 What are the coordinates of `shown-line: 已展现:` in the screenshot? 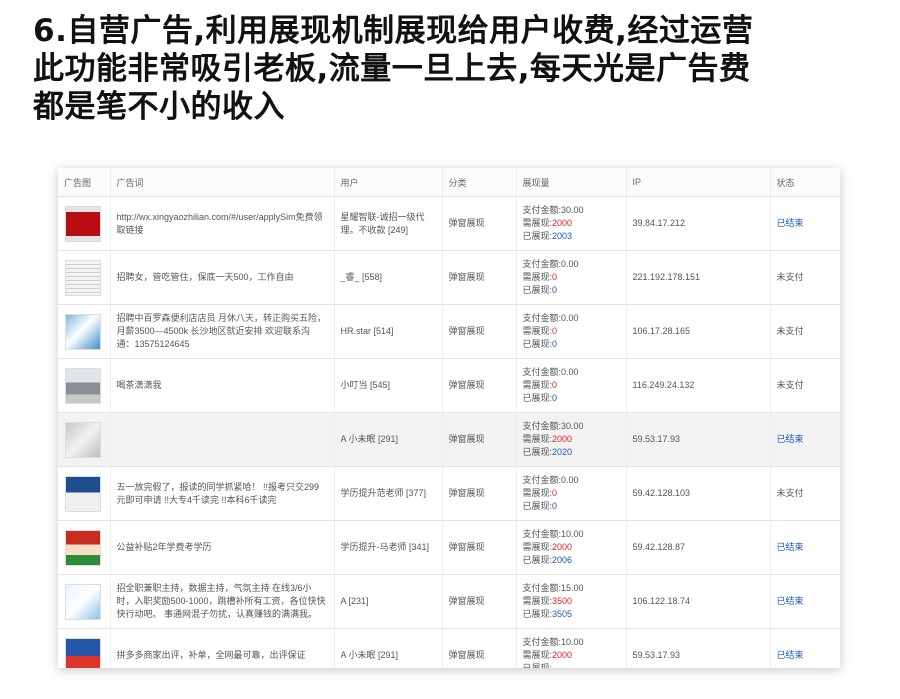 It's located at (571, 665).